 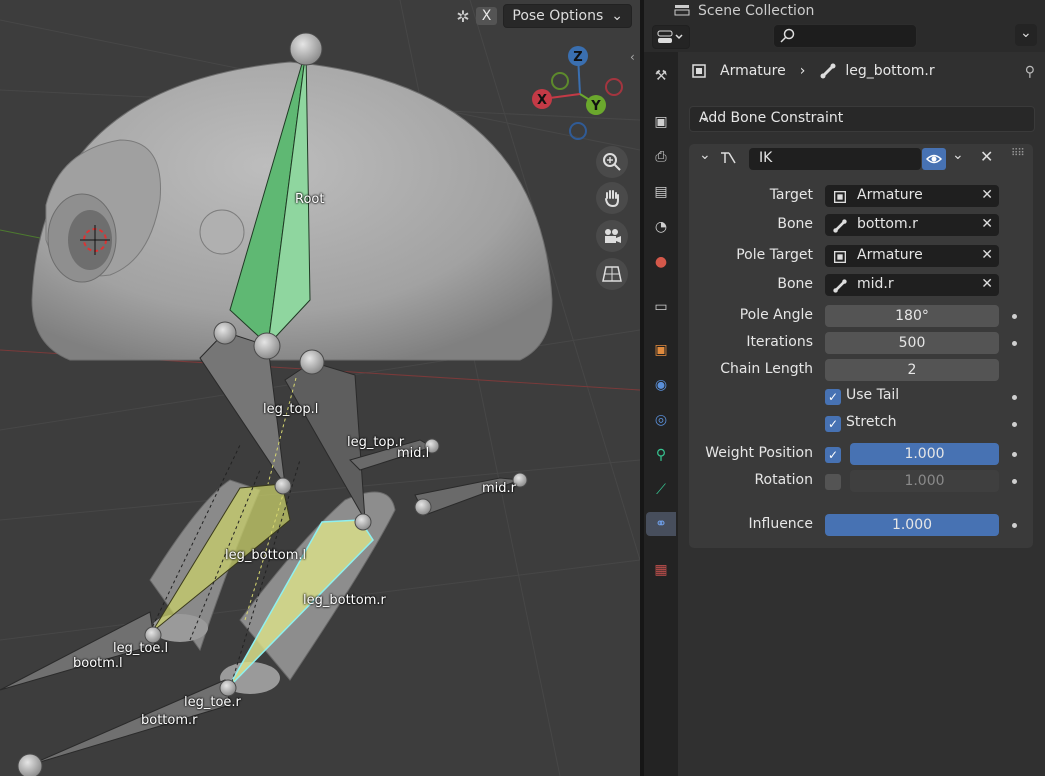 I want to click on properties-editor-icon, so click(x=670, y=36).